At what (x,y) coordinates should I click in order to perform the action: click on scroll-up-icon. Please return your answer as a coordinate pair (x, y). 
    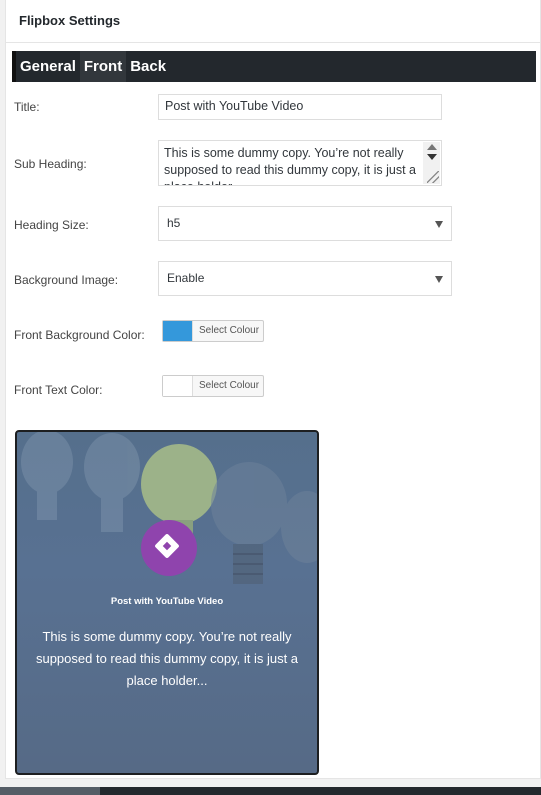
    Looking at the image, I should click on (432, 147).